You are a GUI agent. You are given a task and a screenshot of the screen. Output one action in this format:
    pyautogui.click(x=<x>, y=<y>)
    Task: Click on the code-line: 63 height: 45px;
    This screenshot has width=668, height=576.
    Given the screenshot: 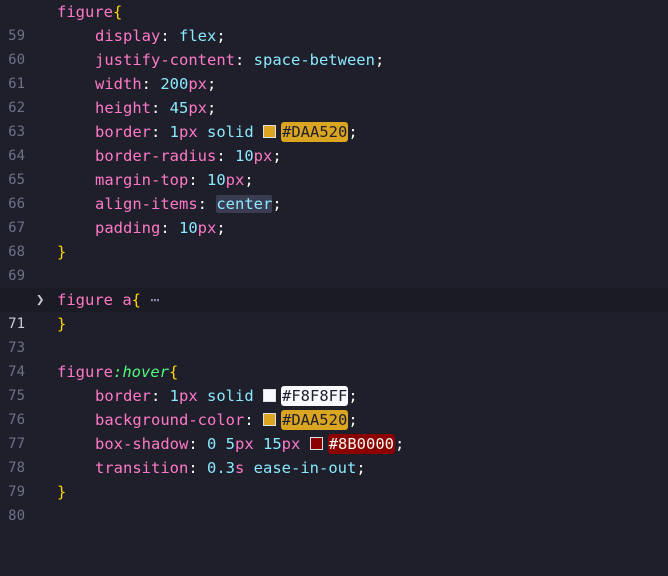 What is the action you would take?
    pyautogui.click(x=334, y=118)
    